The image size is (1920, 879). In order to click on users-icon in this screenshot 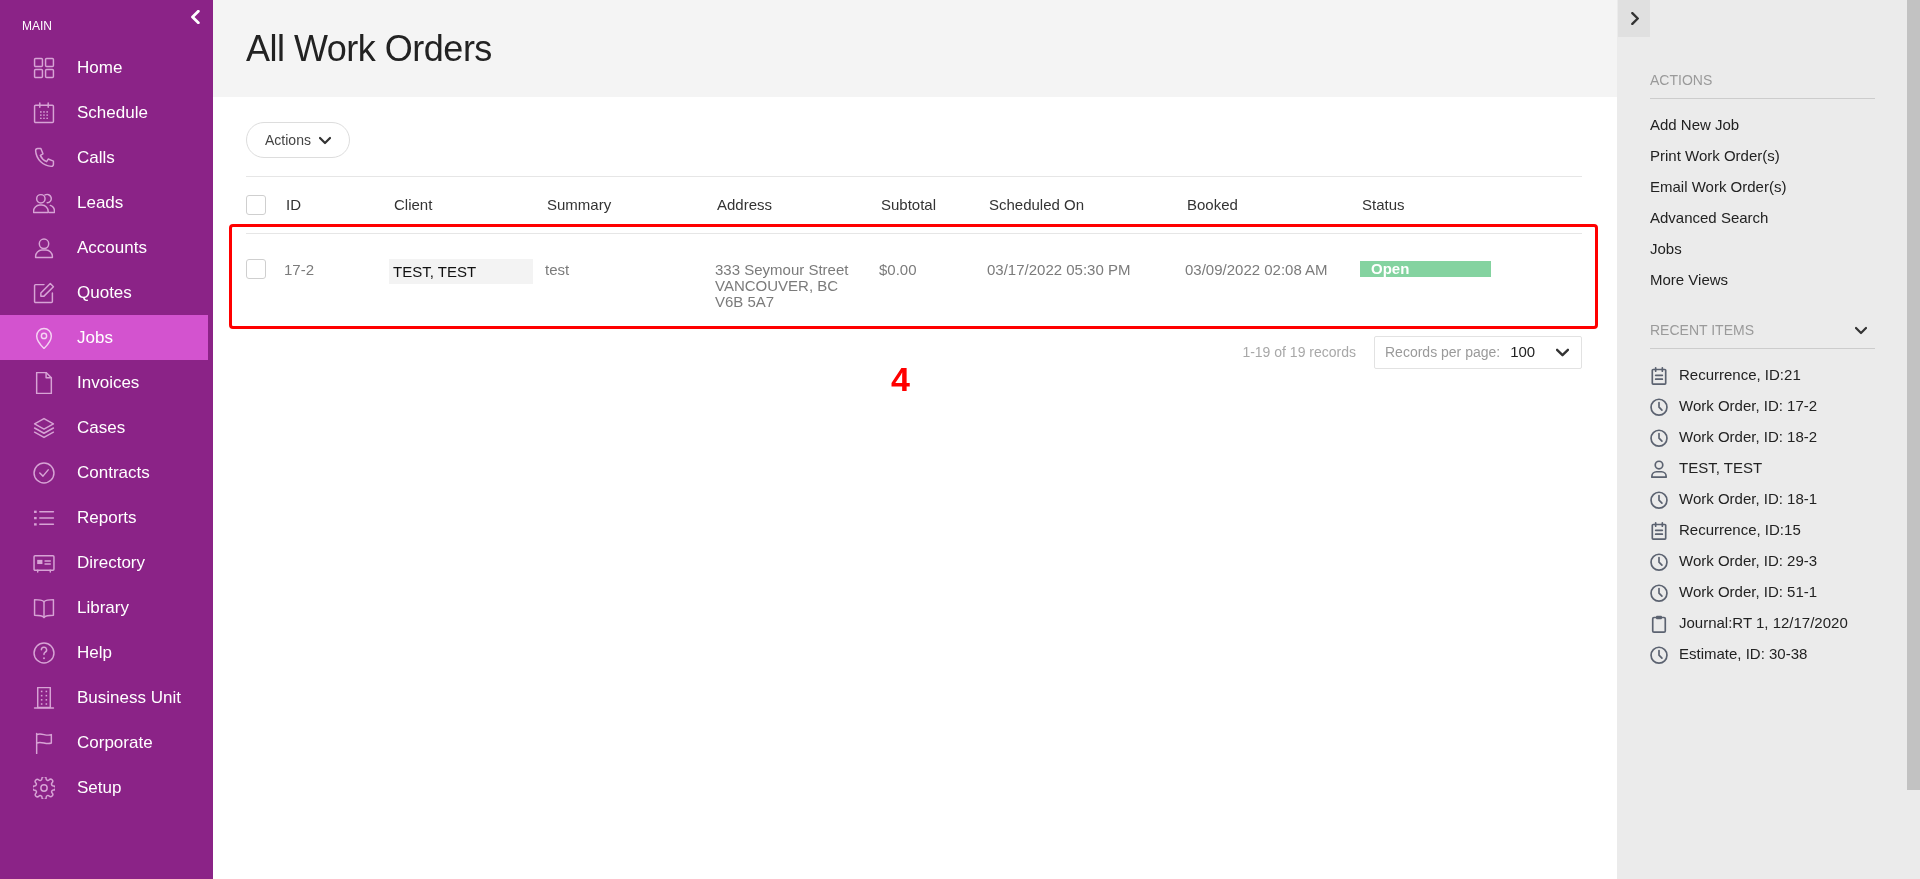, I will do `click(44, 202)`.